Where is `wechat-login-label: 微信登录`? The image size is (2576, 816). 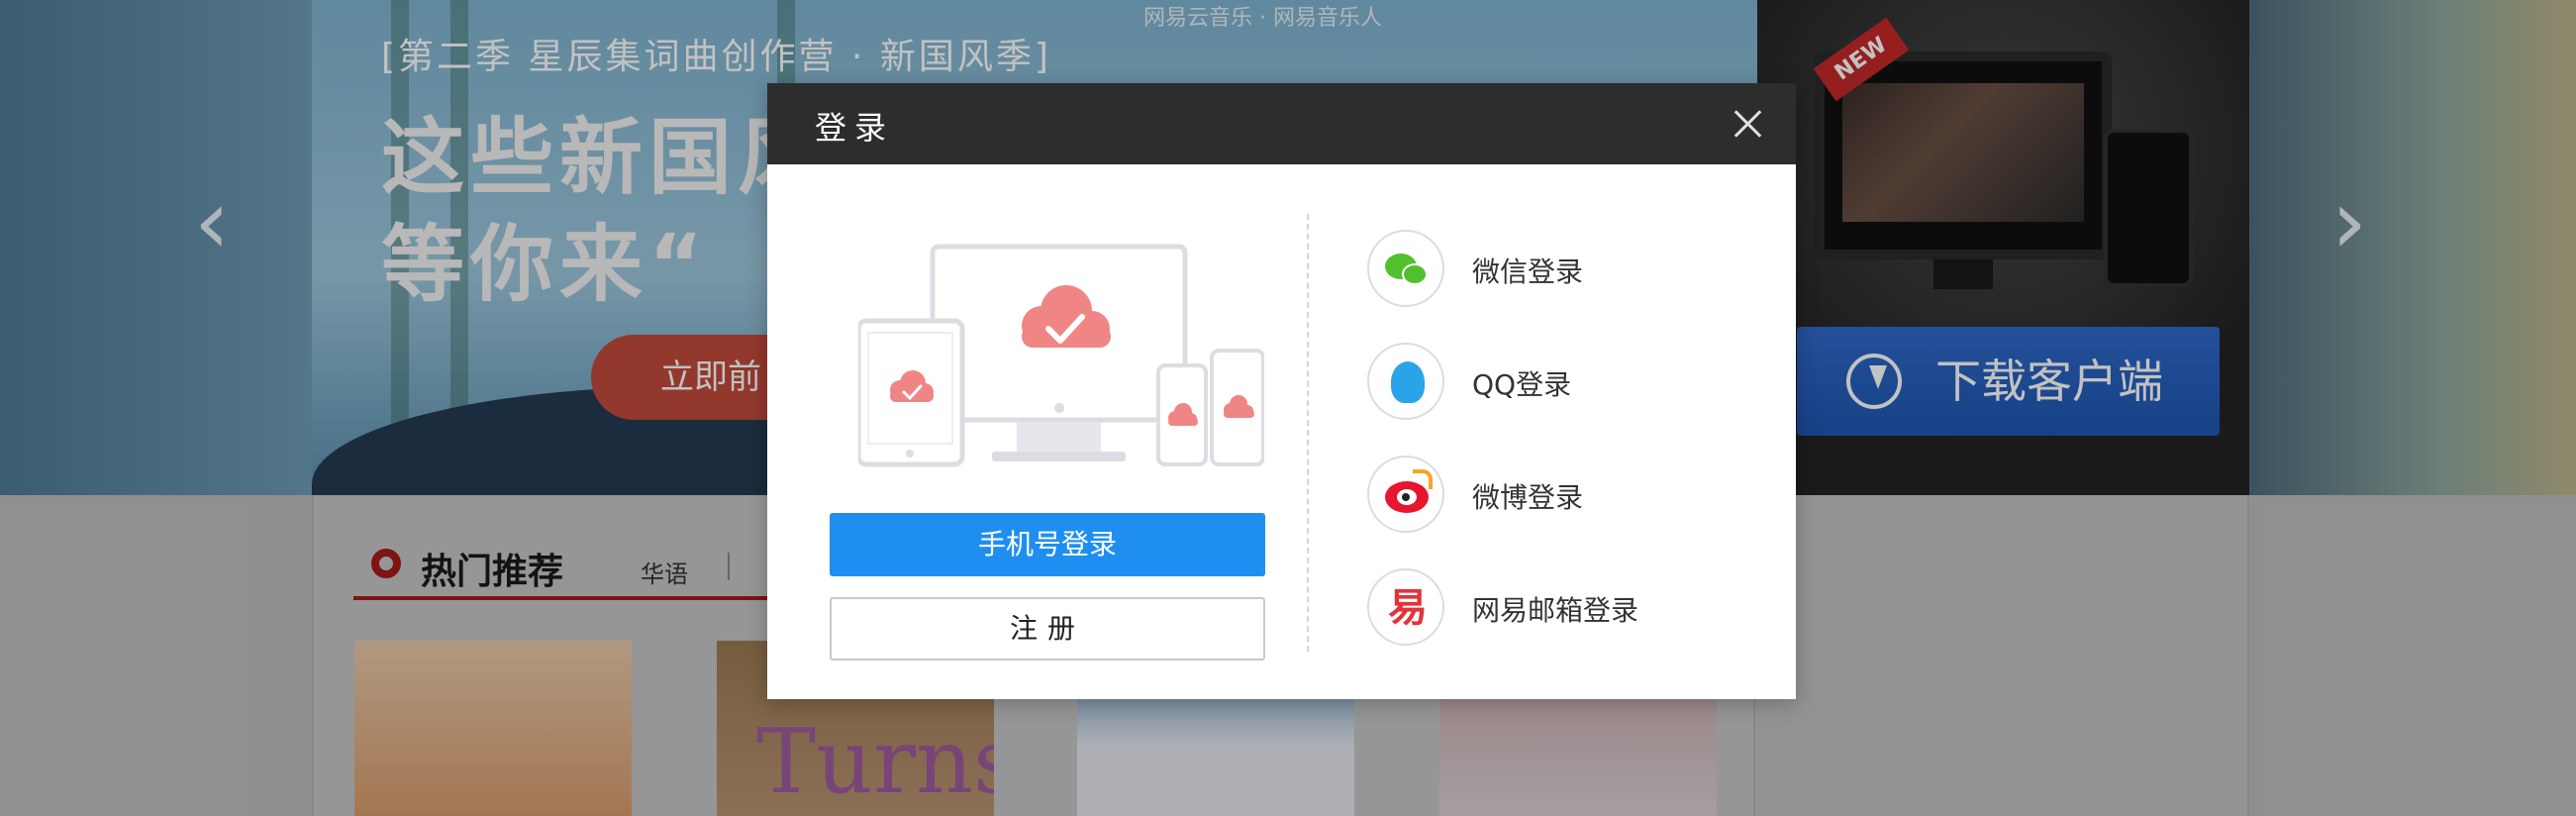 wechat-login-label: 微信登录 is located at coordinates (1528, 271).